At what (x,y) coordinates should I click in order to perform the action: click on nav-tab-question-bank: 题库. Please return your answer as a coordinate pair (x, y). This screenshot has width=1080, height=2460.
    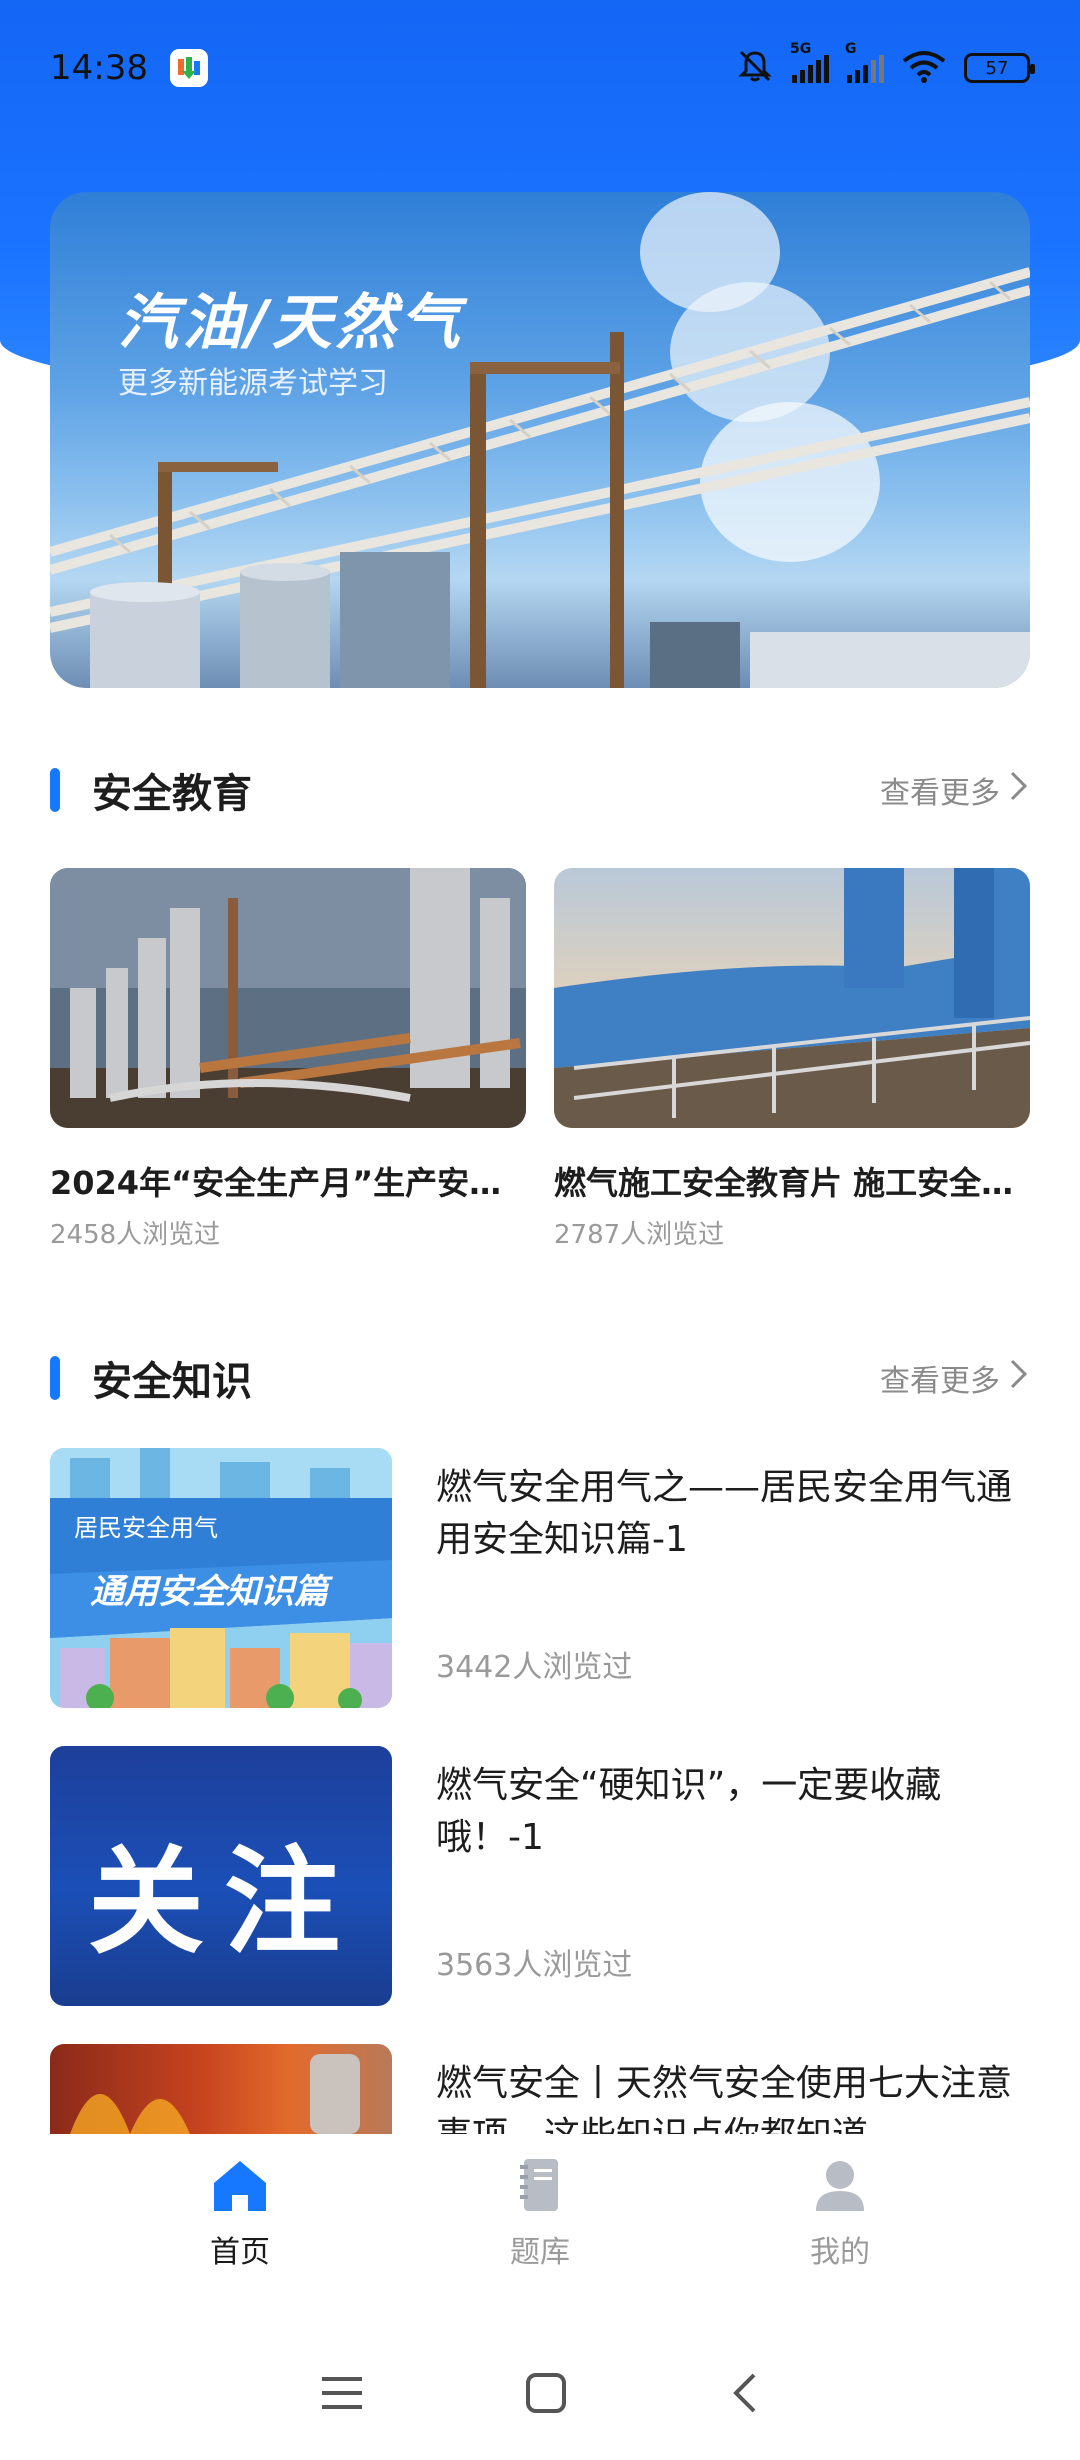
    Looking at the image, I should click on (540, 2214).